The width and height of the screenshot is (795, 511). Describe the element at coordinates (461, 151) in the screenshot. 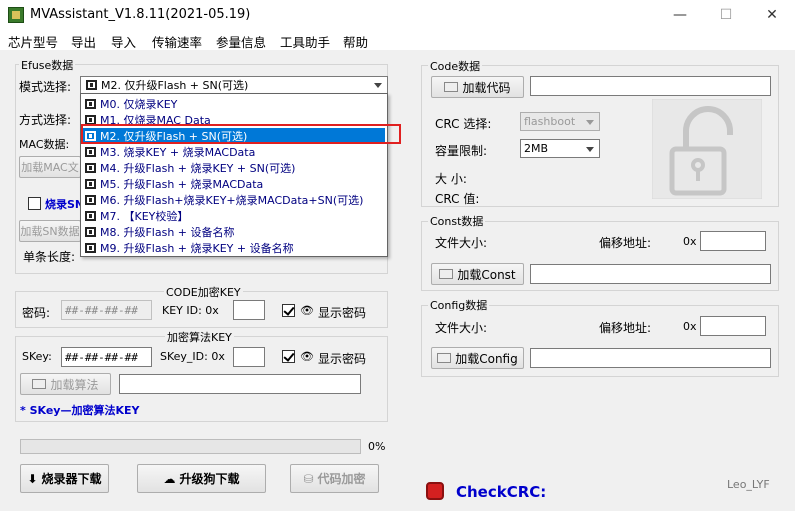

I see `capacity-label: 容量限制:` at that location.